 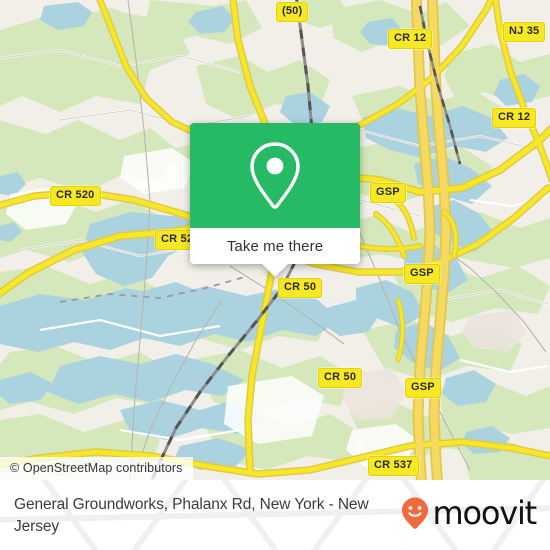 I want to click on location-callout: Take me there, so click(x=275, y=200).